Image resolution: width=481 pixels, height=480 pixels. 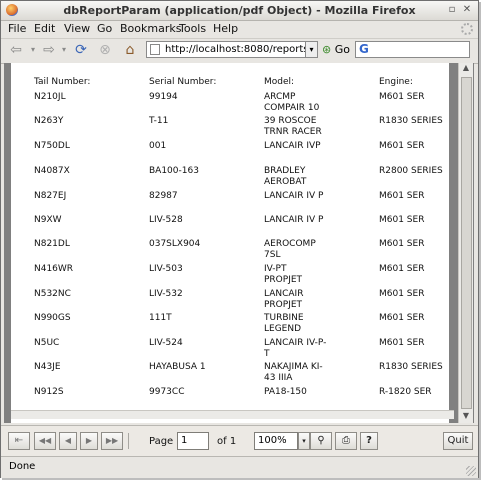 I want to click on cell-tail-number: N210JL, so click(x=50, y=97).